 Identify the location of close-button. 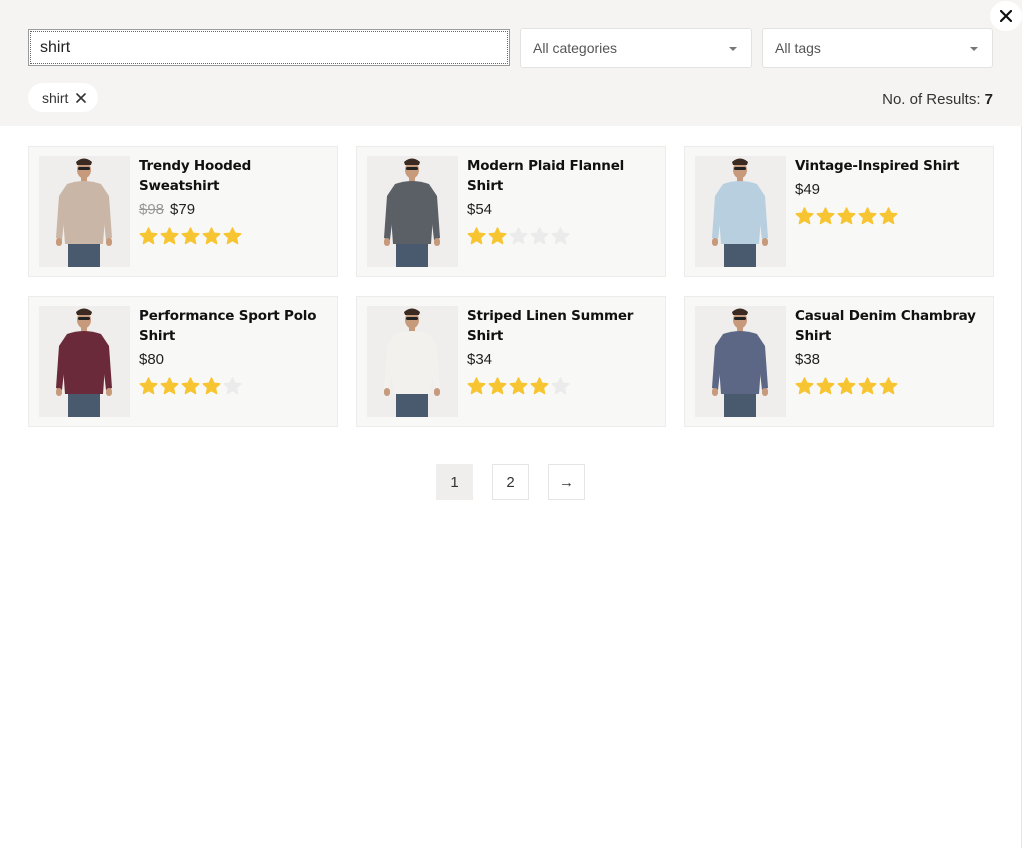
(1006, 16).